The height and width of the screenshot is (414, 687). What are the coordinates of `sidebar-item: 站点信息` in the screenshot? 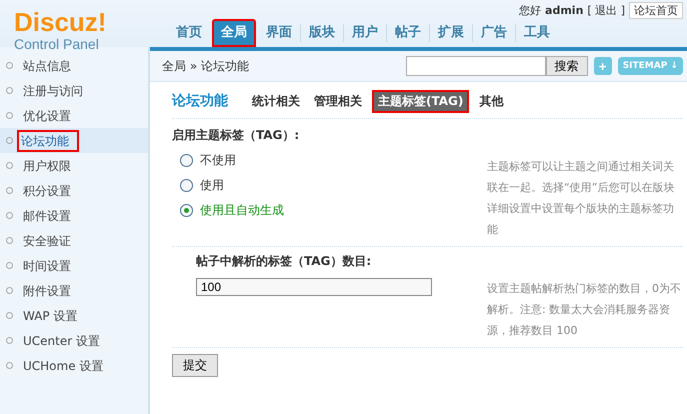 It's located at (47, 65).